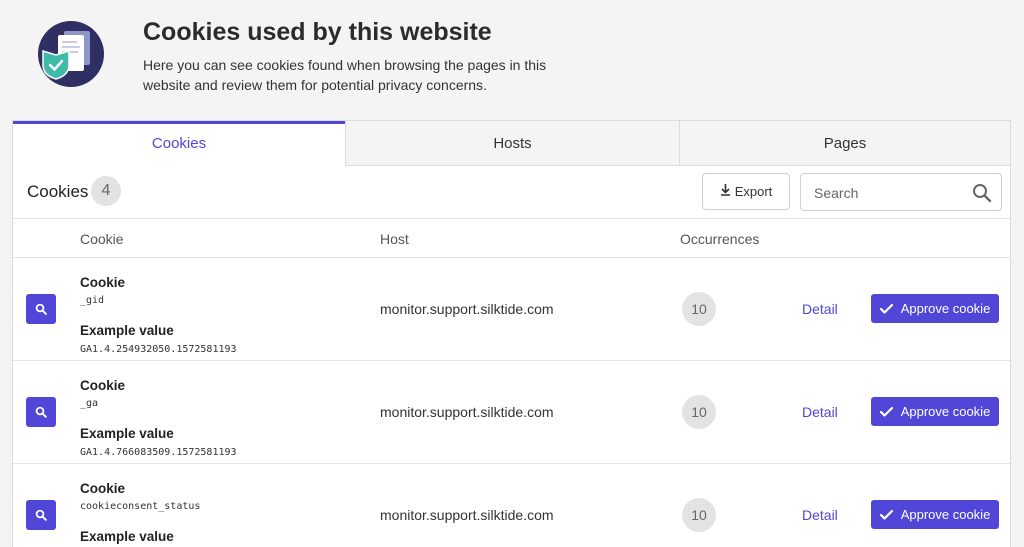  What do you see at coordinates (982, 193) in the screenshot?
I see `search-icon` at bounding box center [982, 193].